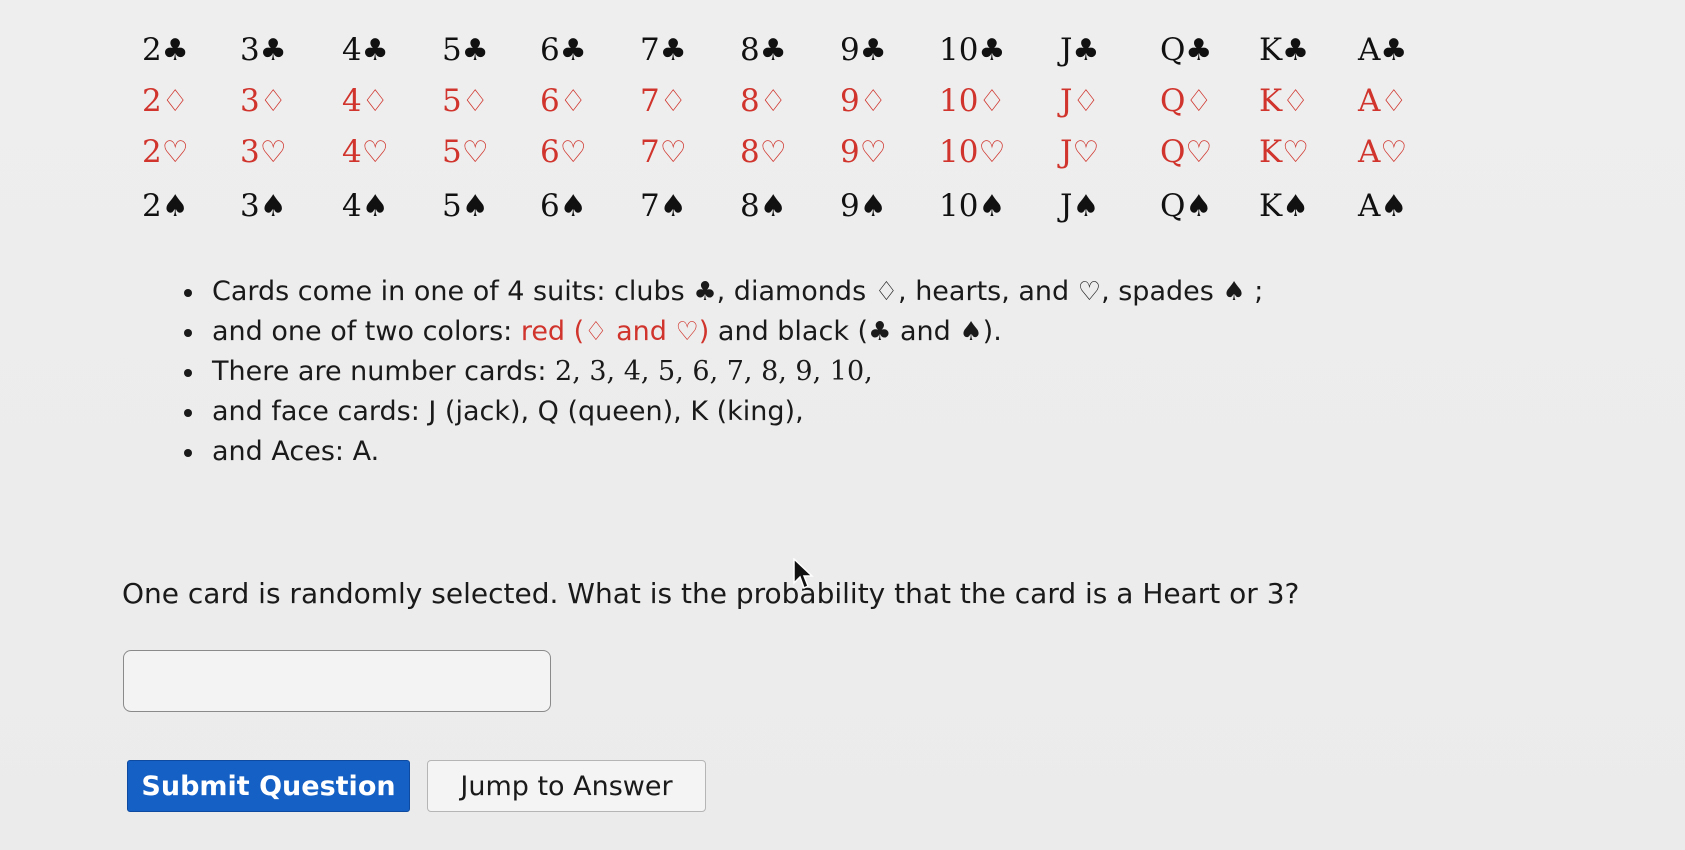 Image resolution: width=1685 pixels, height=850 pixels. I want to click on card-A-hearts: A♡, so click(1382, 152).